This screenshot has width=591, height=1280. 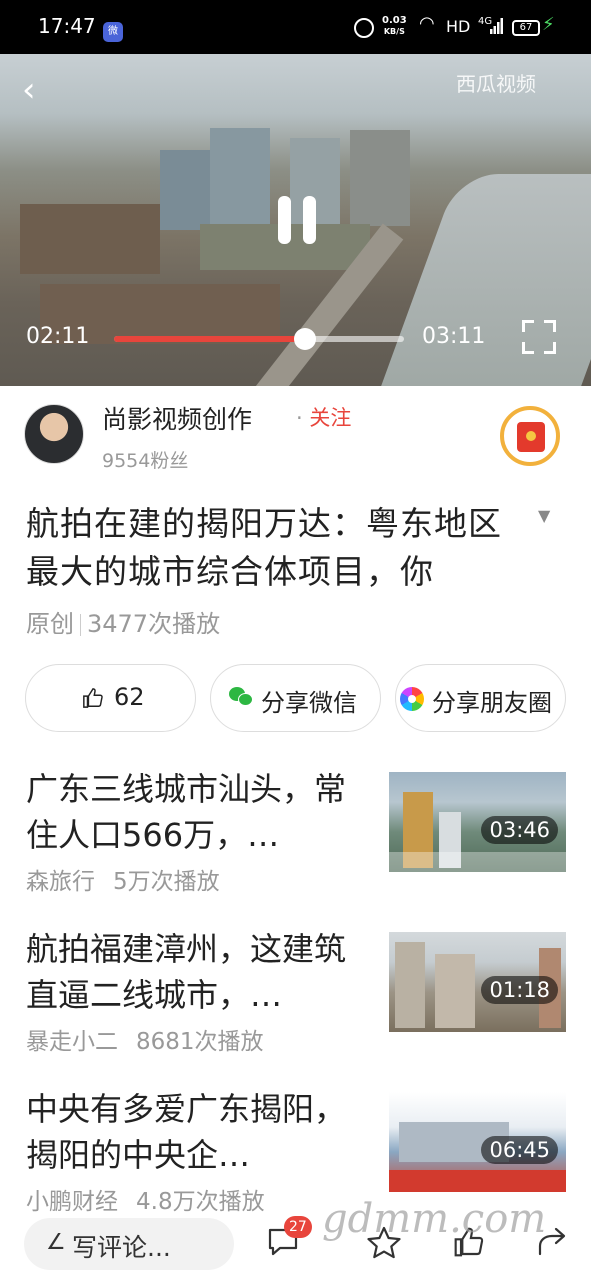 What do you see at coordinates (295, 436) in the screenshot?
I see `author-row: 尚影视频创作 · 关注 9554粉丝` at bounding box center [295, 436].